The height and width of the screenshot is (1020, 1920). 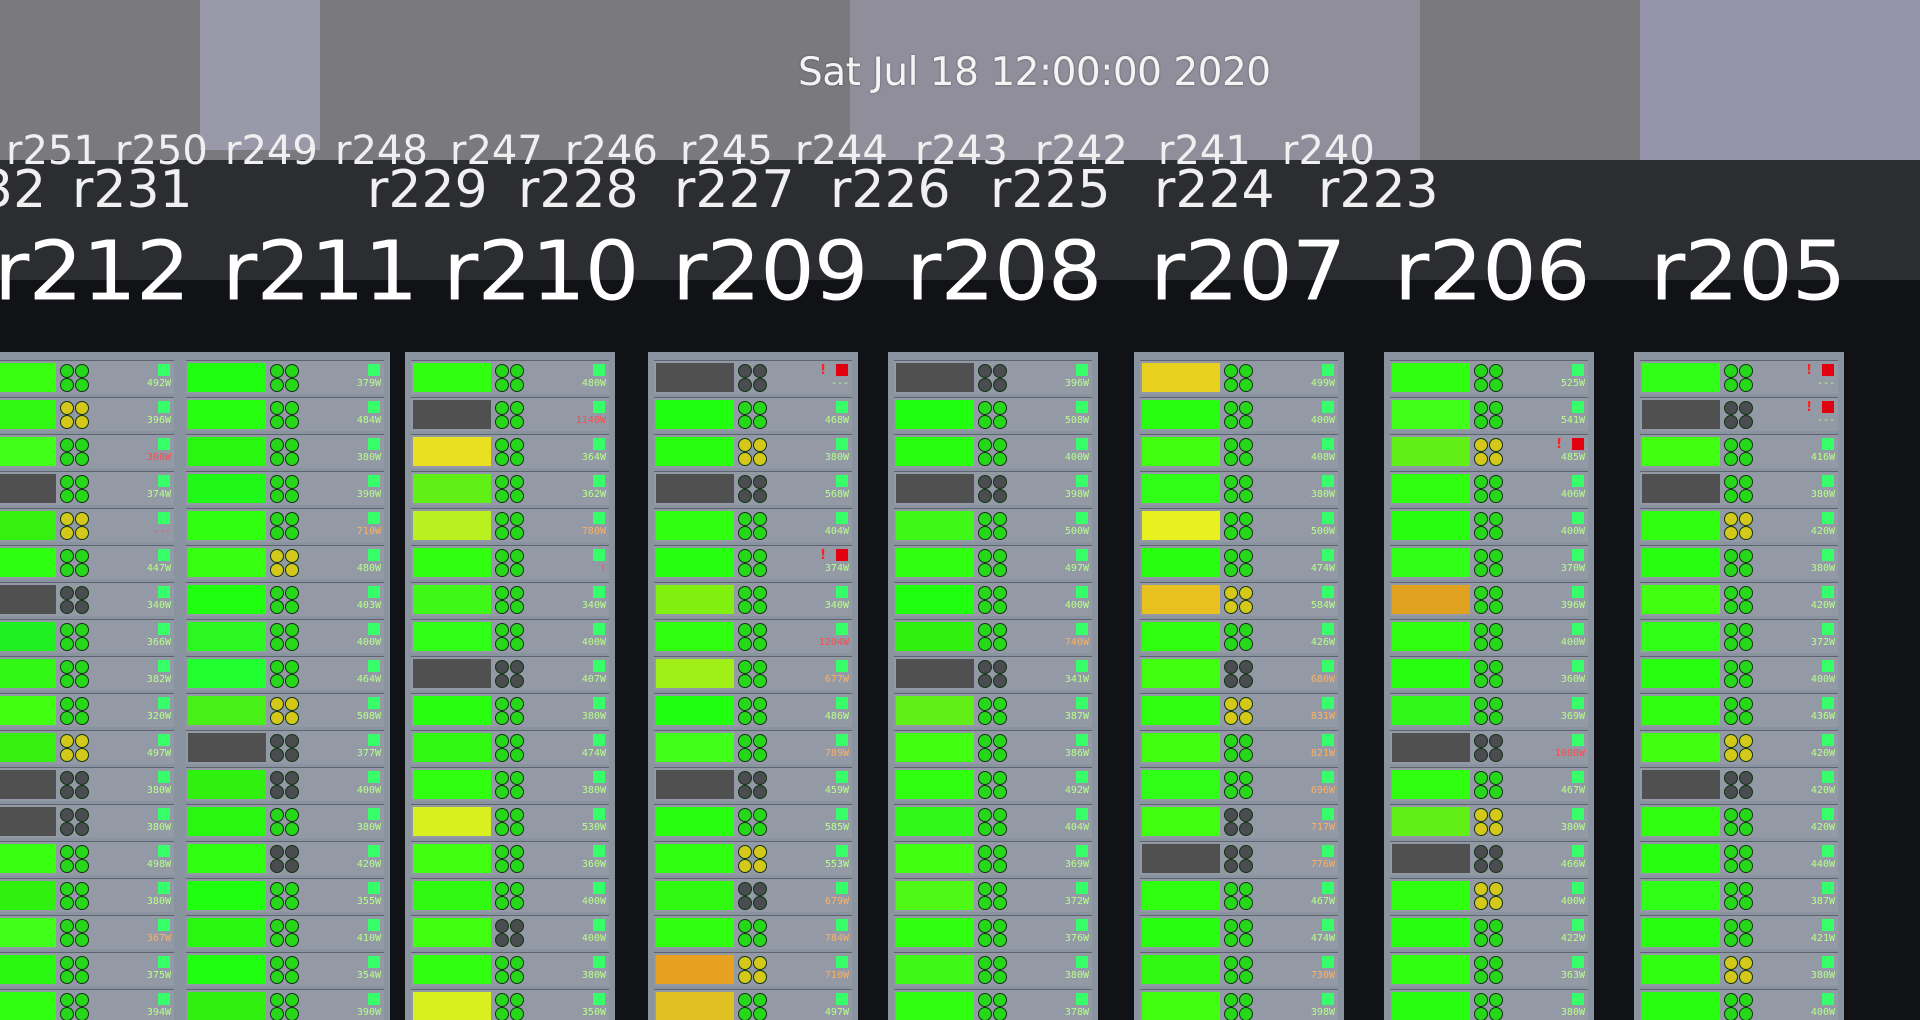 What do you see at coordinates (510, 488) in the screenshot?
I see `server-node: 362W` at bounding box center [510, 488].